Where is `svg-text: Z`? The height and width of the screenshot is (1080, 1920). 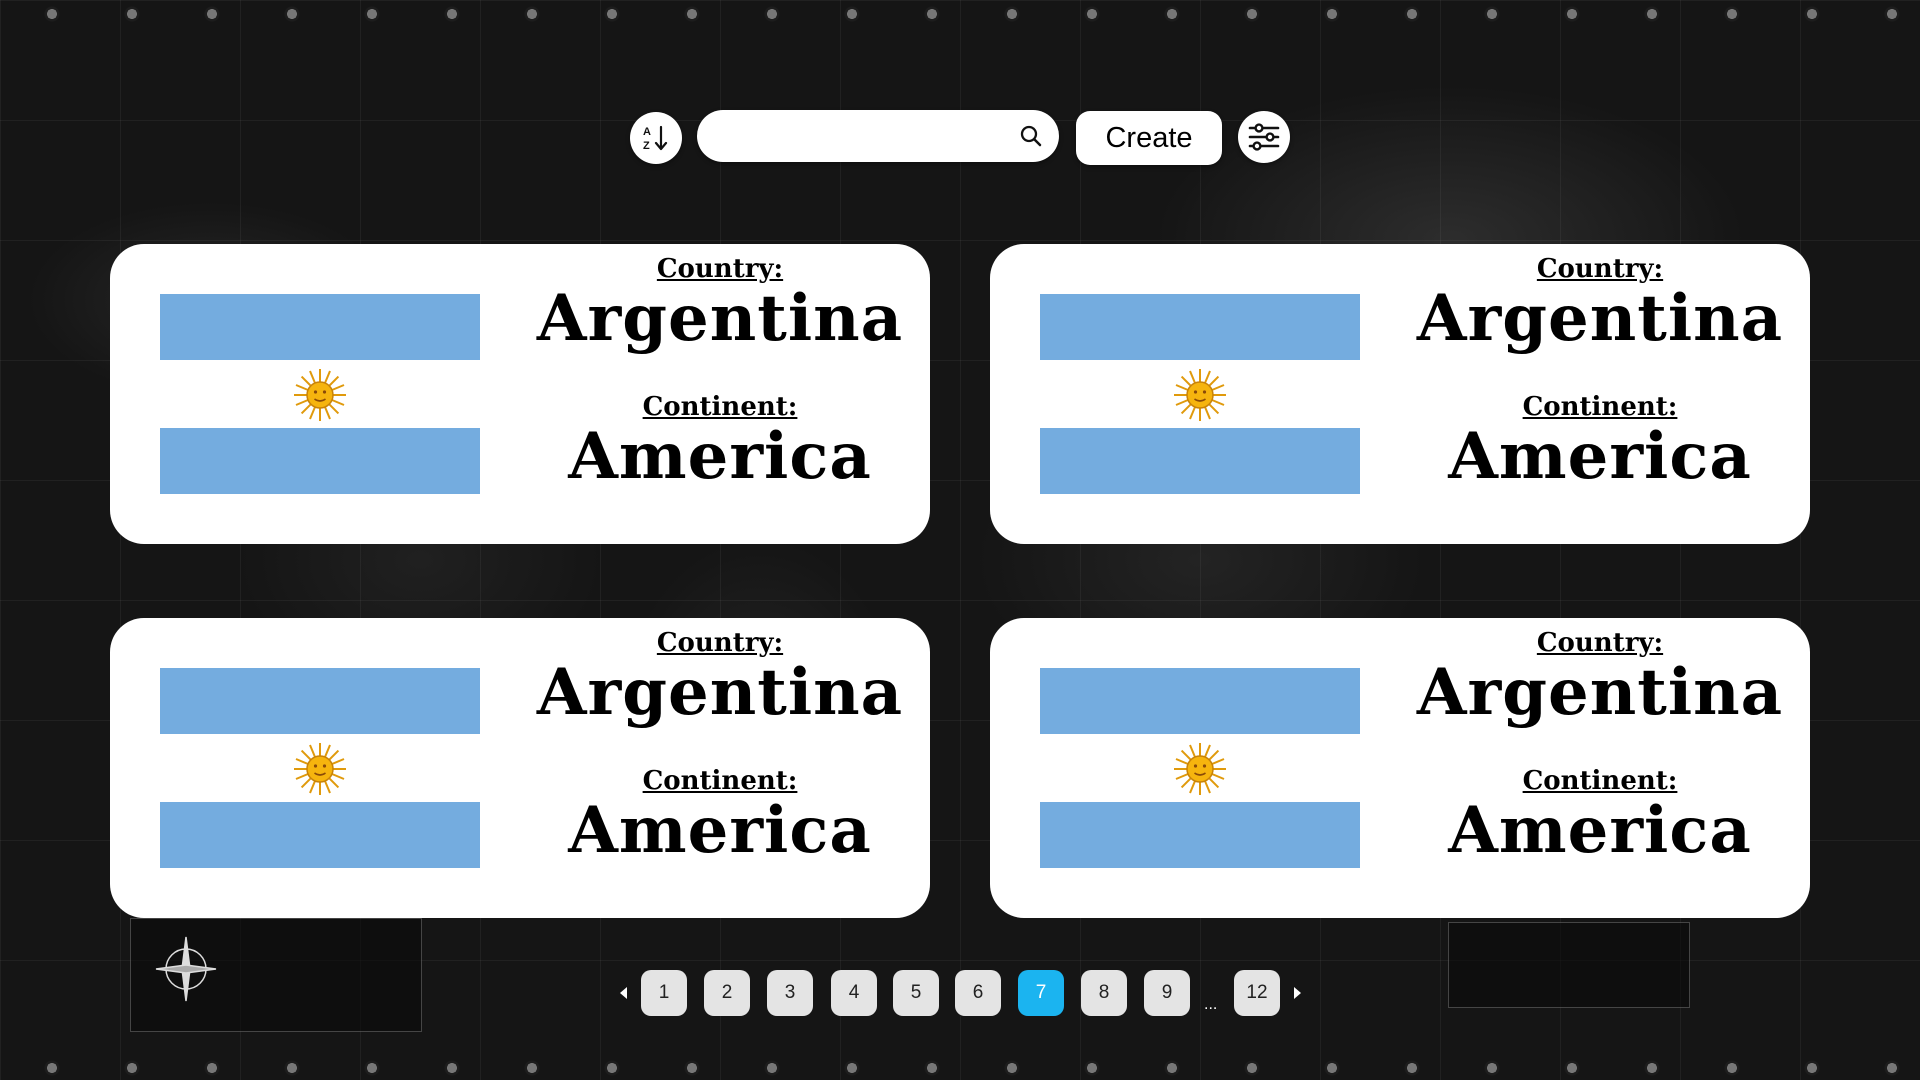 svg-text: Z is located at coordinates (646, 146).